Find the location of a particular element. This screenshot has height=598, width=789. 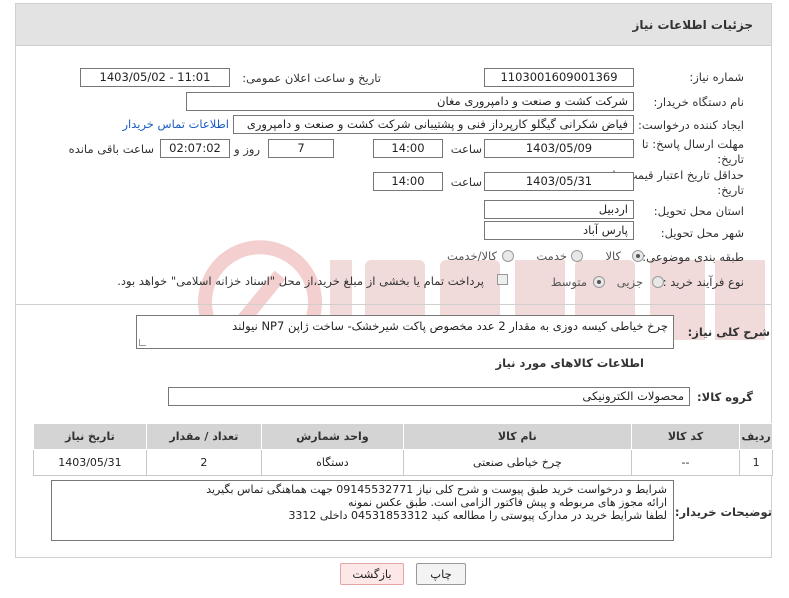

announce-field: 1403/05/02 - 11:01 is located at coordinates (155, 77).